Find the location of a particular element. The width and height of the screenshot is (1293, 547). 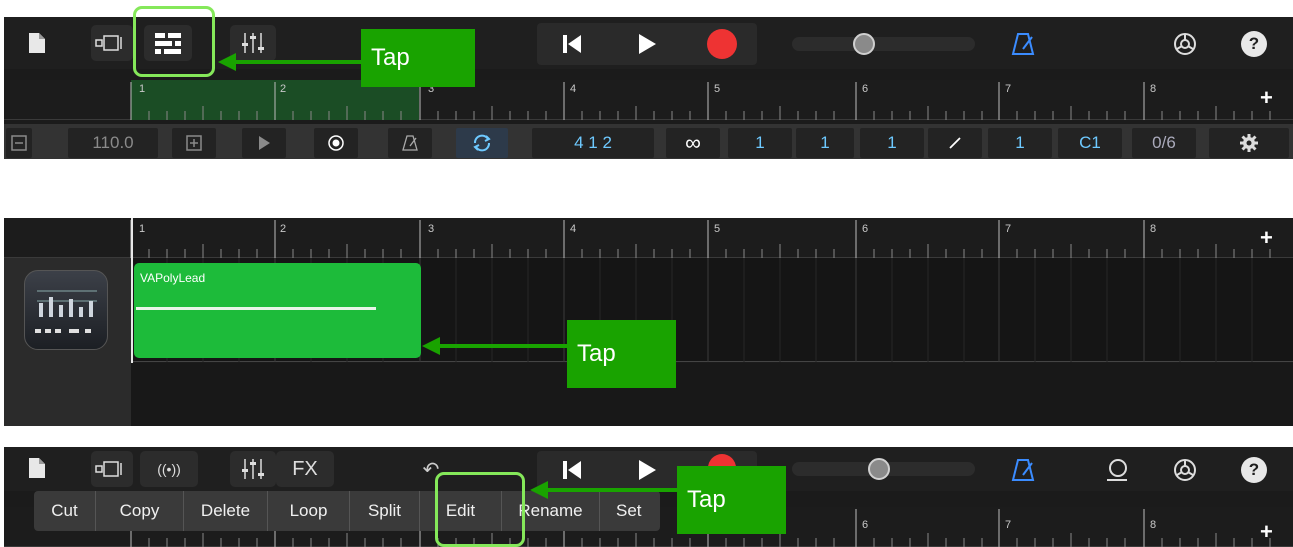

loop-icon is located at coordinates (1117, 470).